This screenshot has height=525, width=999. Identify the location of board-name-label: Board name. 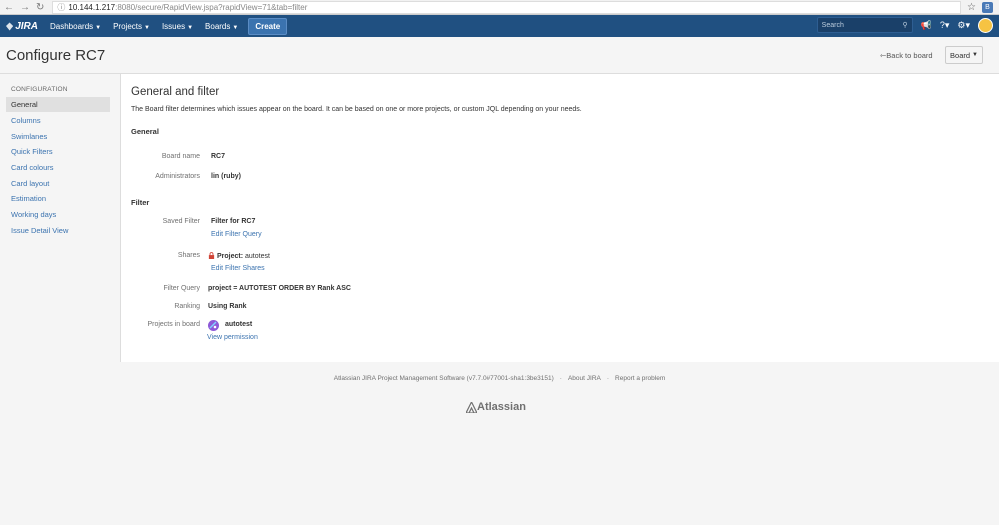
(180, 156).